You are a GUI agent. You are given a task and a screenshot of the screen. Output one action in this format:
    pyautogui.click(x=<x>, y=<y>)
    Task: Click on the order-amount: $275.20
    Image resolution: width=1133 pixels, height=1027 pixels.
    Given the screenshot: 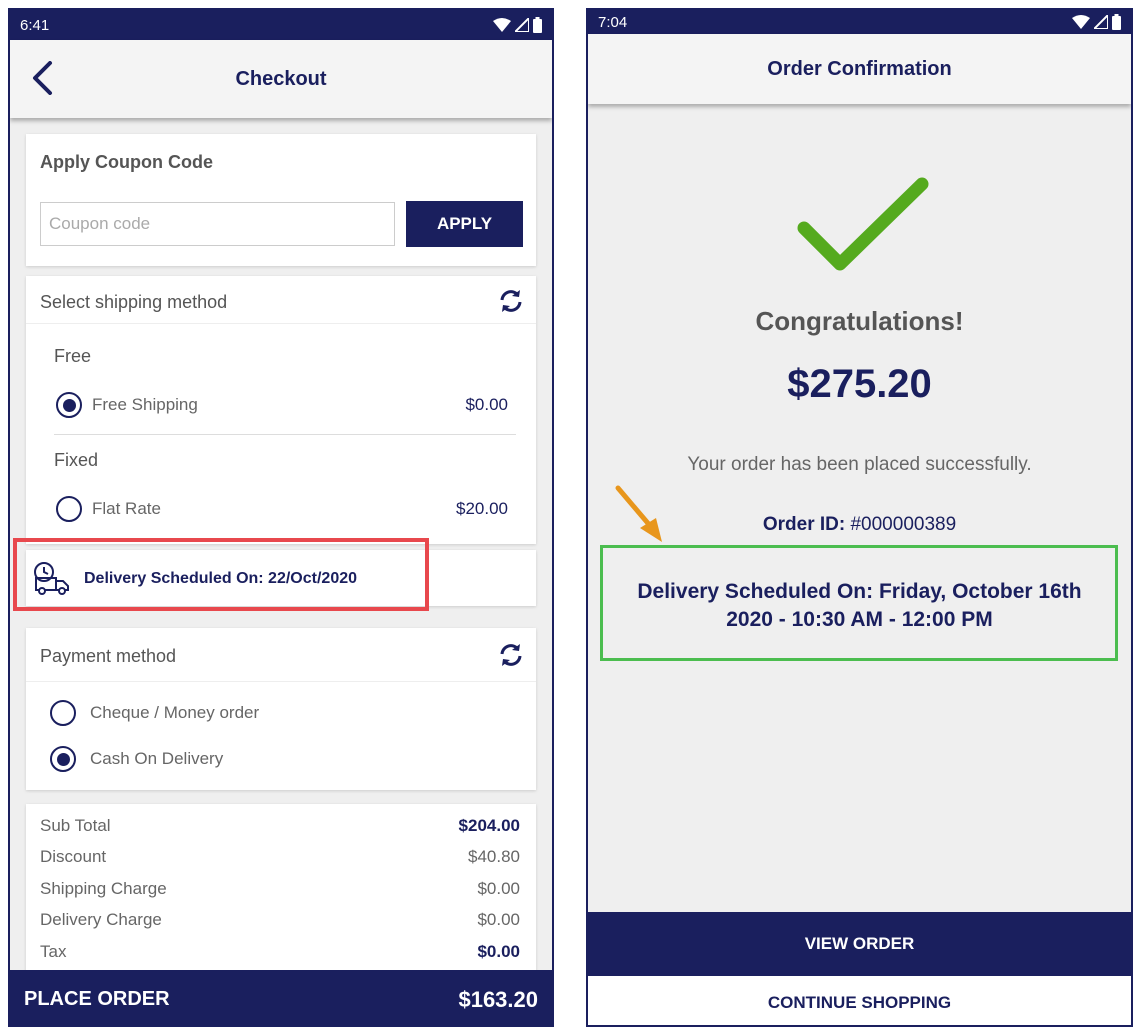 What is the action you would take?
    pyautogui.click(x=859, y=384)
    